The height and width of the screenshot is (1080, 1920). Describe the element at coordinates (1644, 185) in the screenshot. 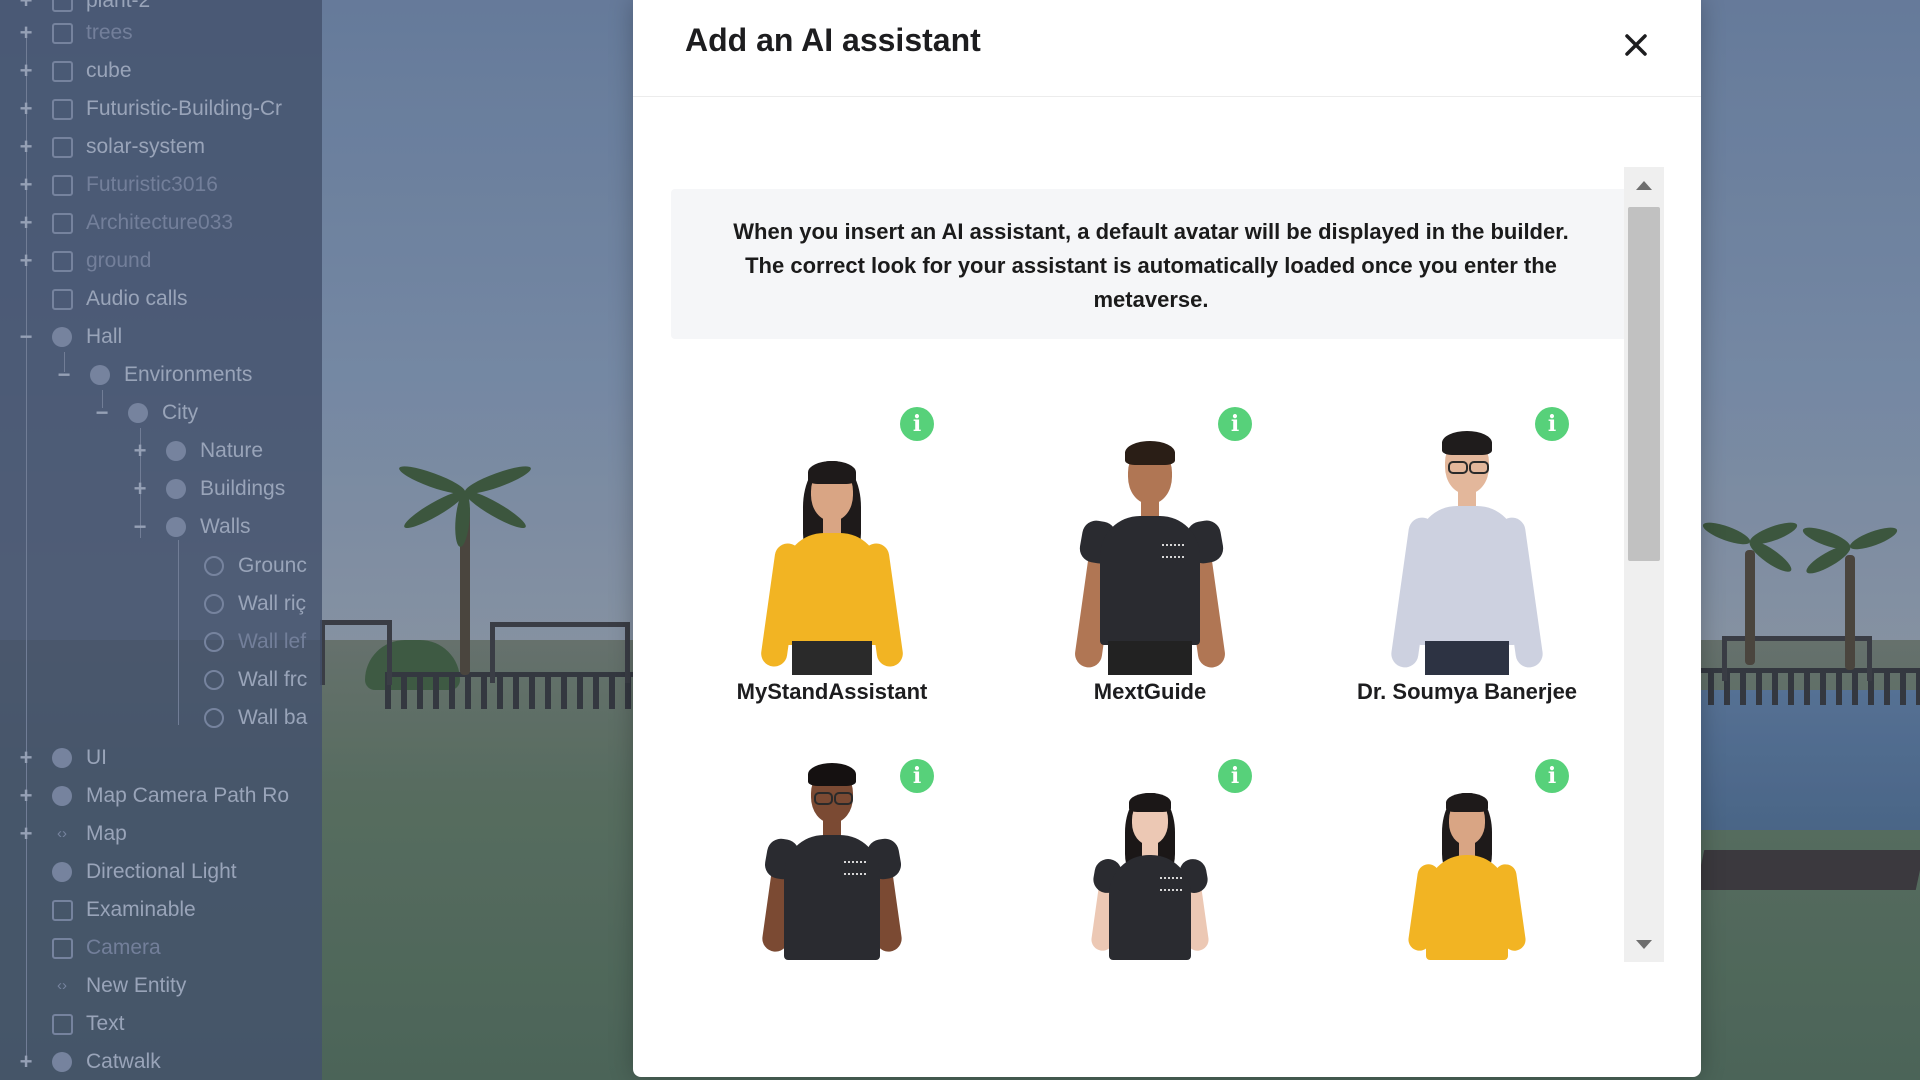

I see `scroll-up-button` at that location.